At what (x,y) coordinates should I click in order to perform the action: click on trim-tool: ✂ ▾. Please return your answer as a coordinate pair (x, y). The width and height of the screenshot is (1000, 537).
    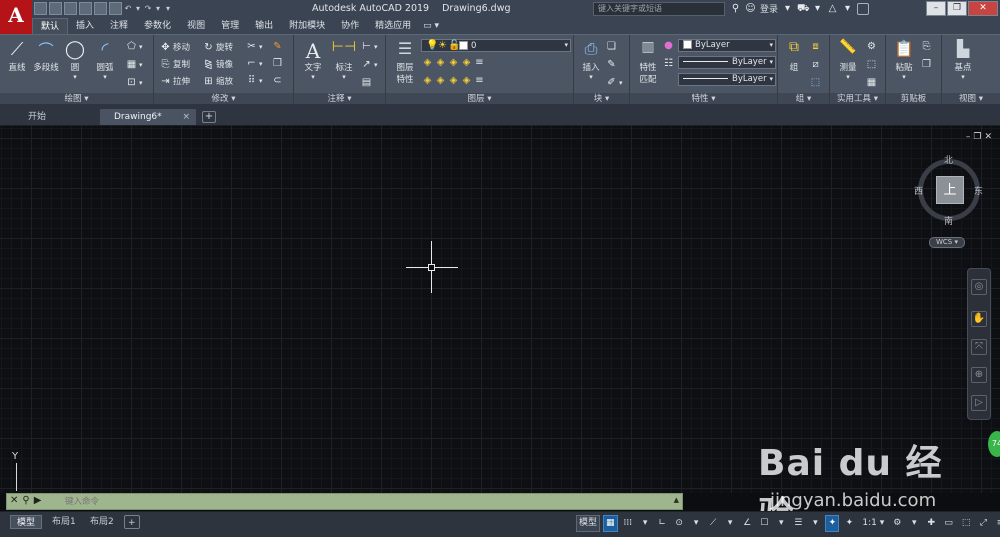
    Looking at the image, I should click on (254, 46).